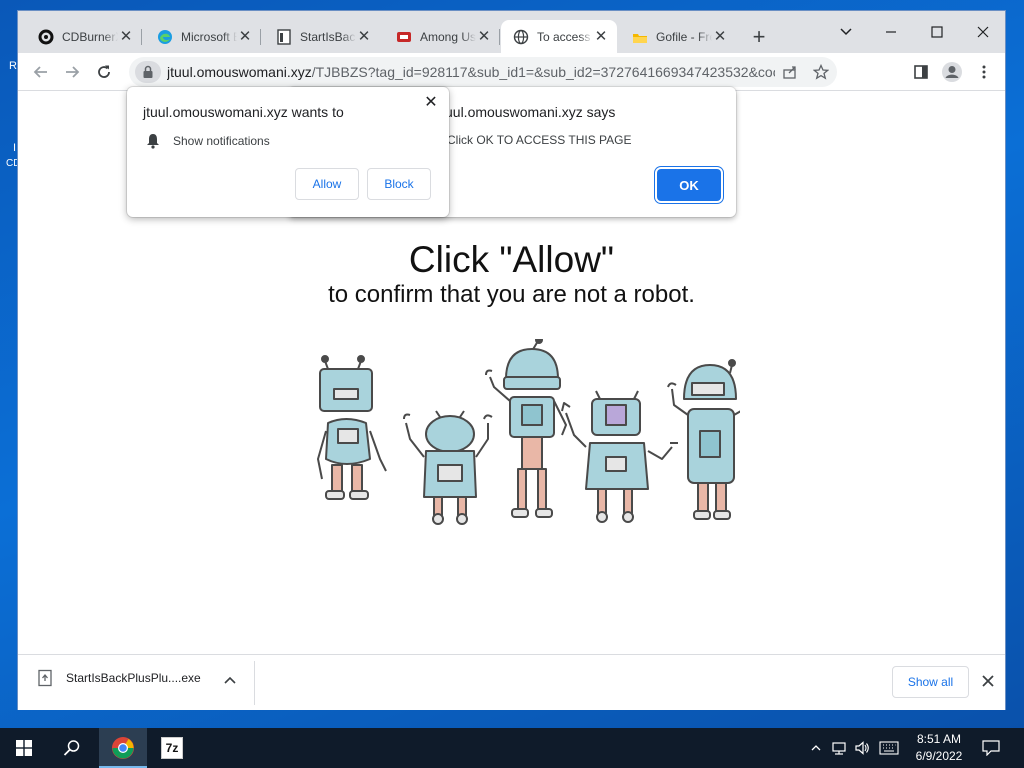 This screenshot has height=768, width=1024. Describe the element at coordinates (243, 112) in the screenshot. I see `prompt-title: jtuul.omouswomani.xyz wants to` at that location.